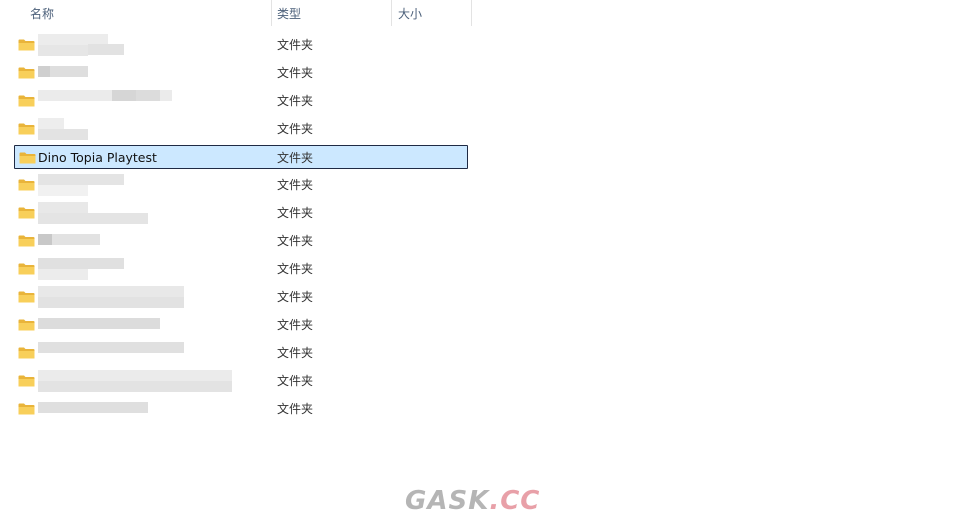 This screenshot has width=963, height=524. I want to click on column-header-size: 大小, so click(433, 13).